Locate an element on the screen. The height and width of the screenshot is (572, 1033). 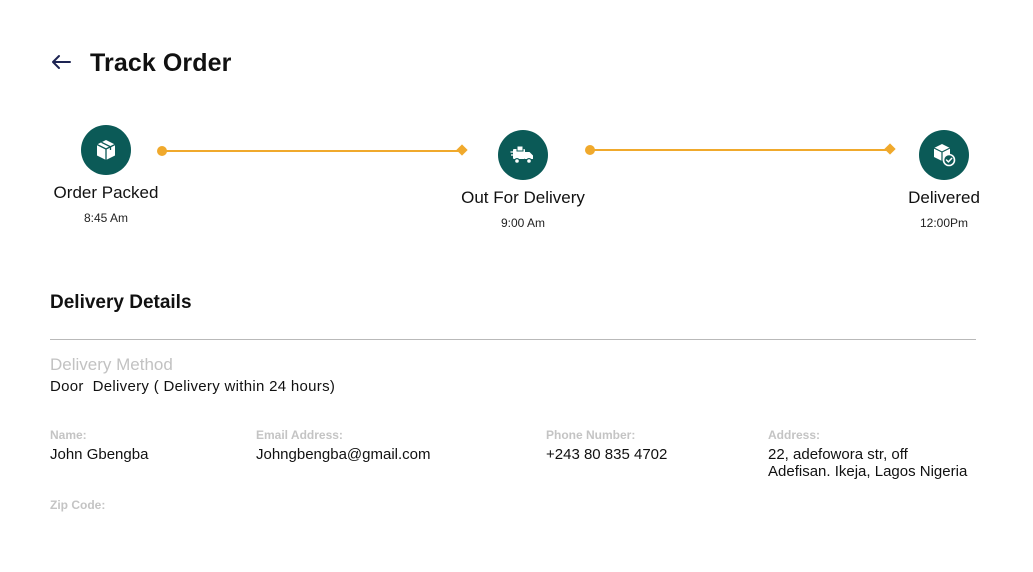
zip-code-label: Zip Code: is located at coordinates (78, 505).